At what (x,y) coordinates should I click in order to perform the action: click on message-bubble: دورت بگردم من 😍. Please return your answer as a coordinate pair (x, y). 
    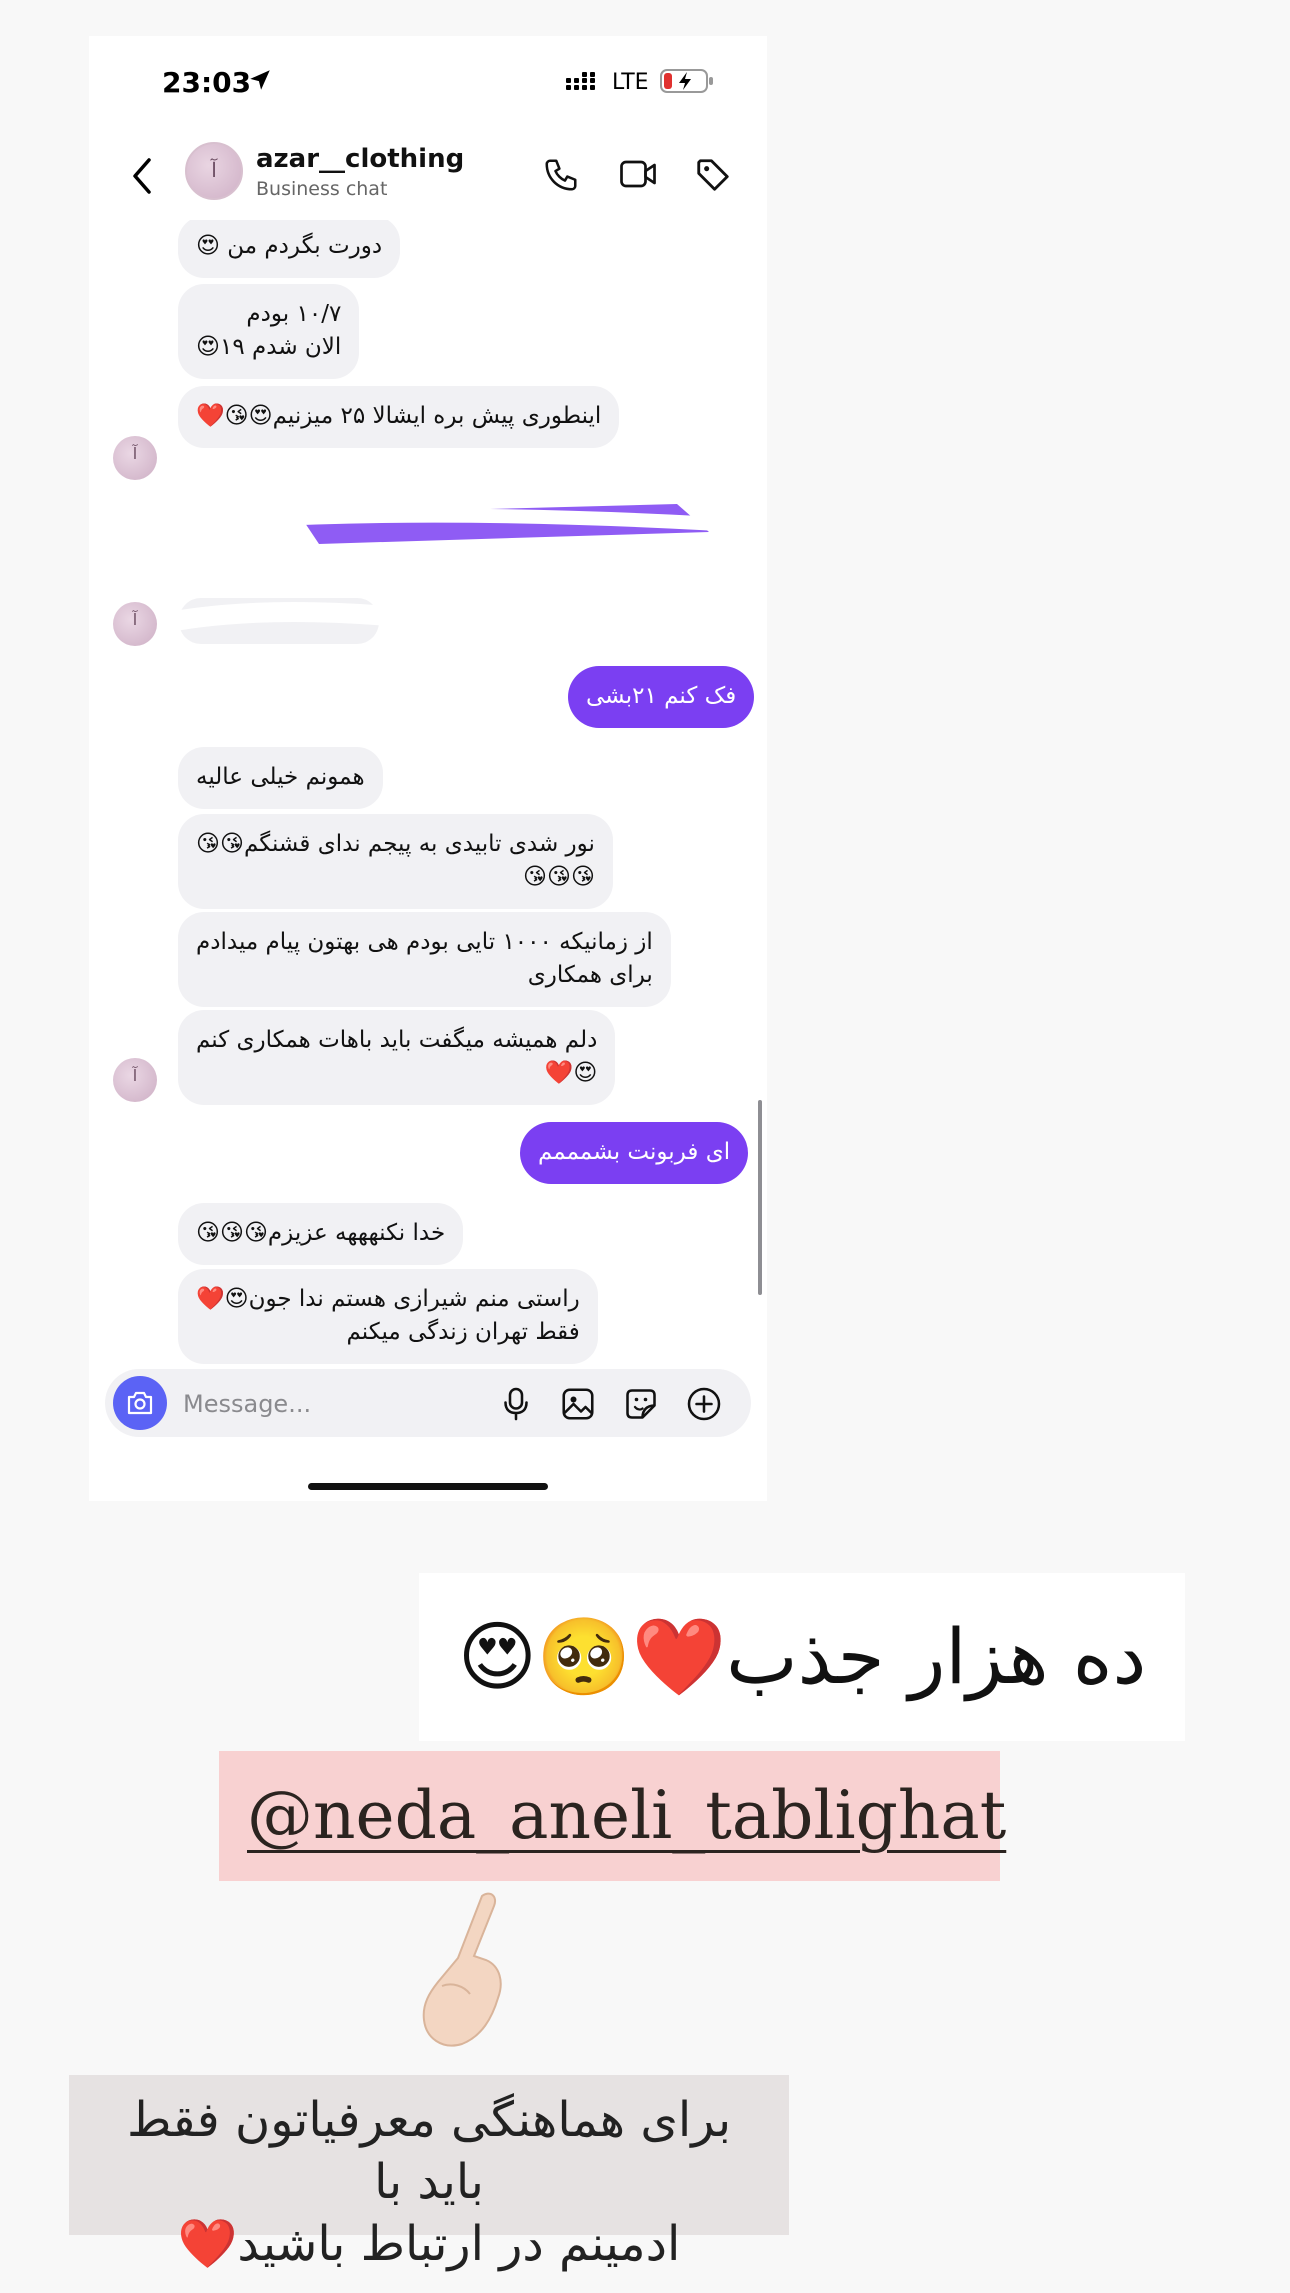
    Looking at the image, I should click on (289, 249).